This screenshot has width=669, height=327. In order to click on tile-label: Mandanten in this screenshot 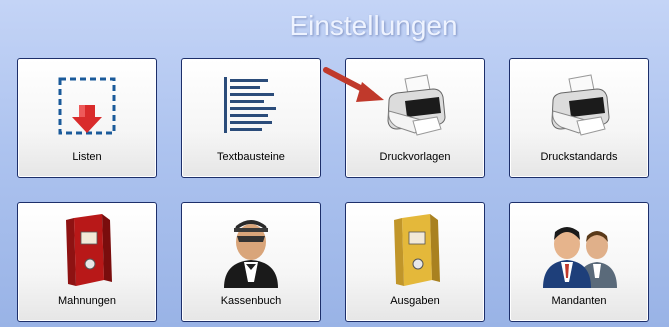, I will do `click(579, 301)`.